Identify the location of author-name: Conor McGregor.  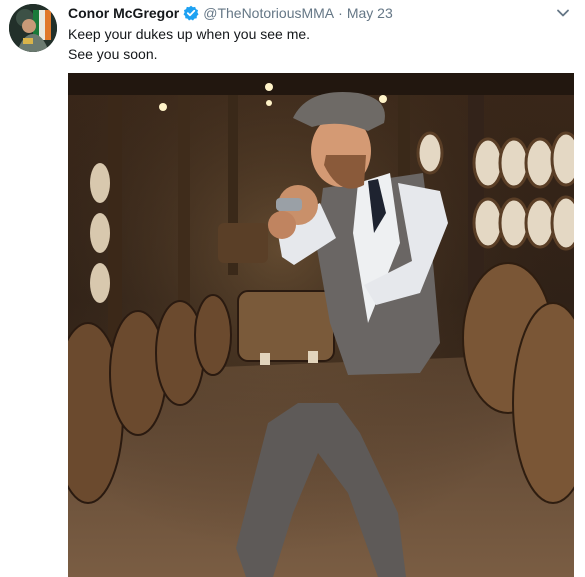
(123, 13).